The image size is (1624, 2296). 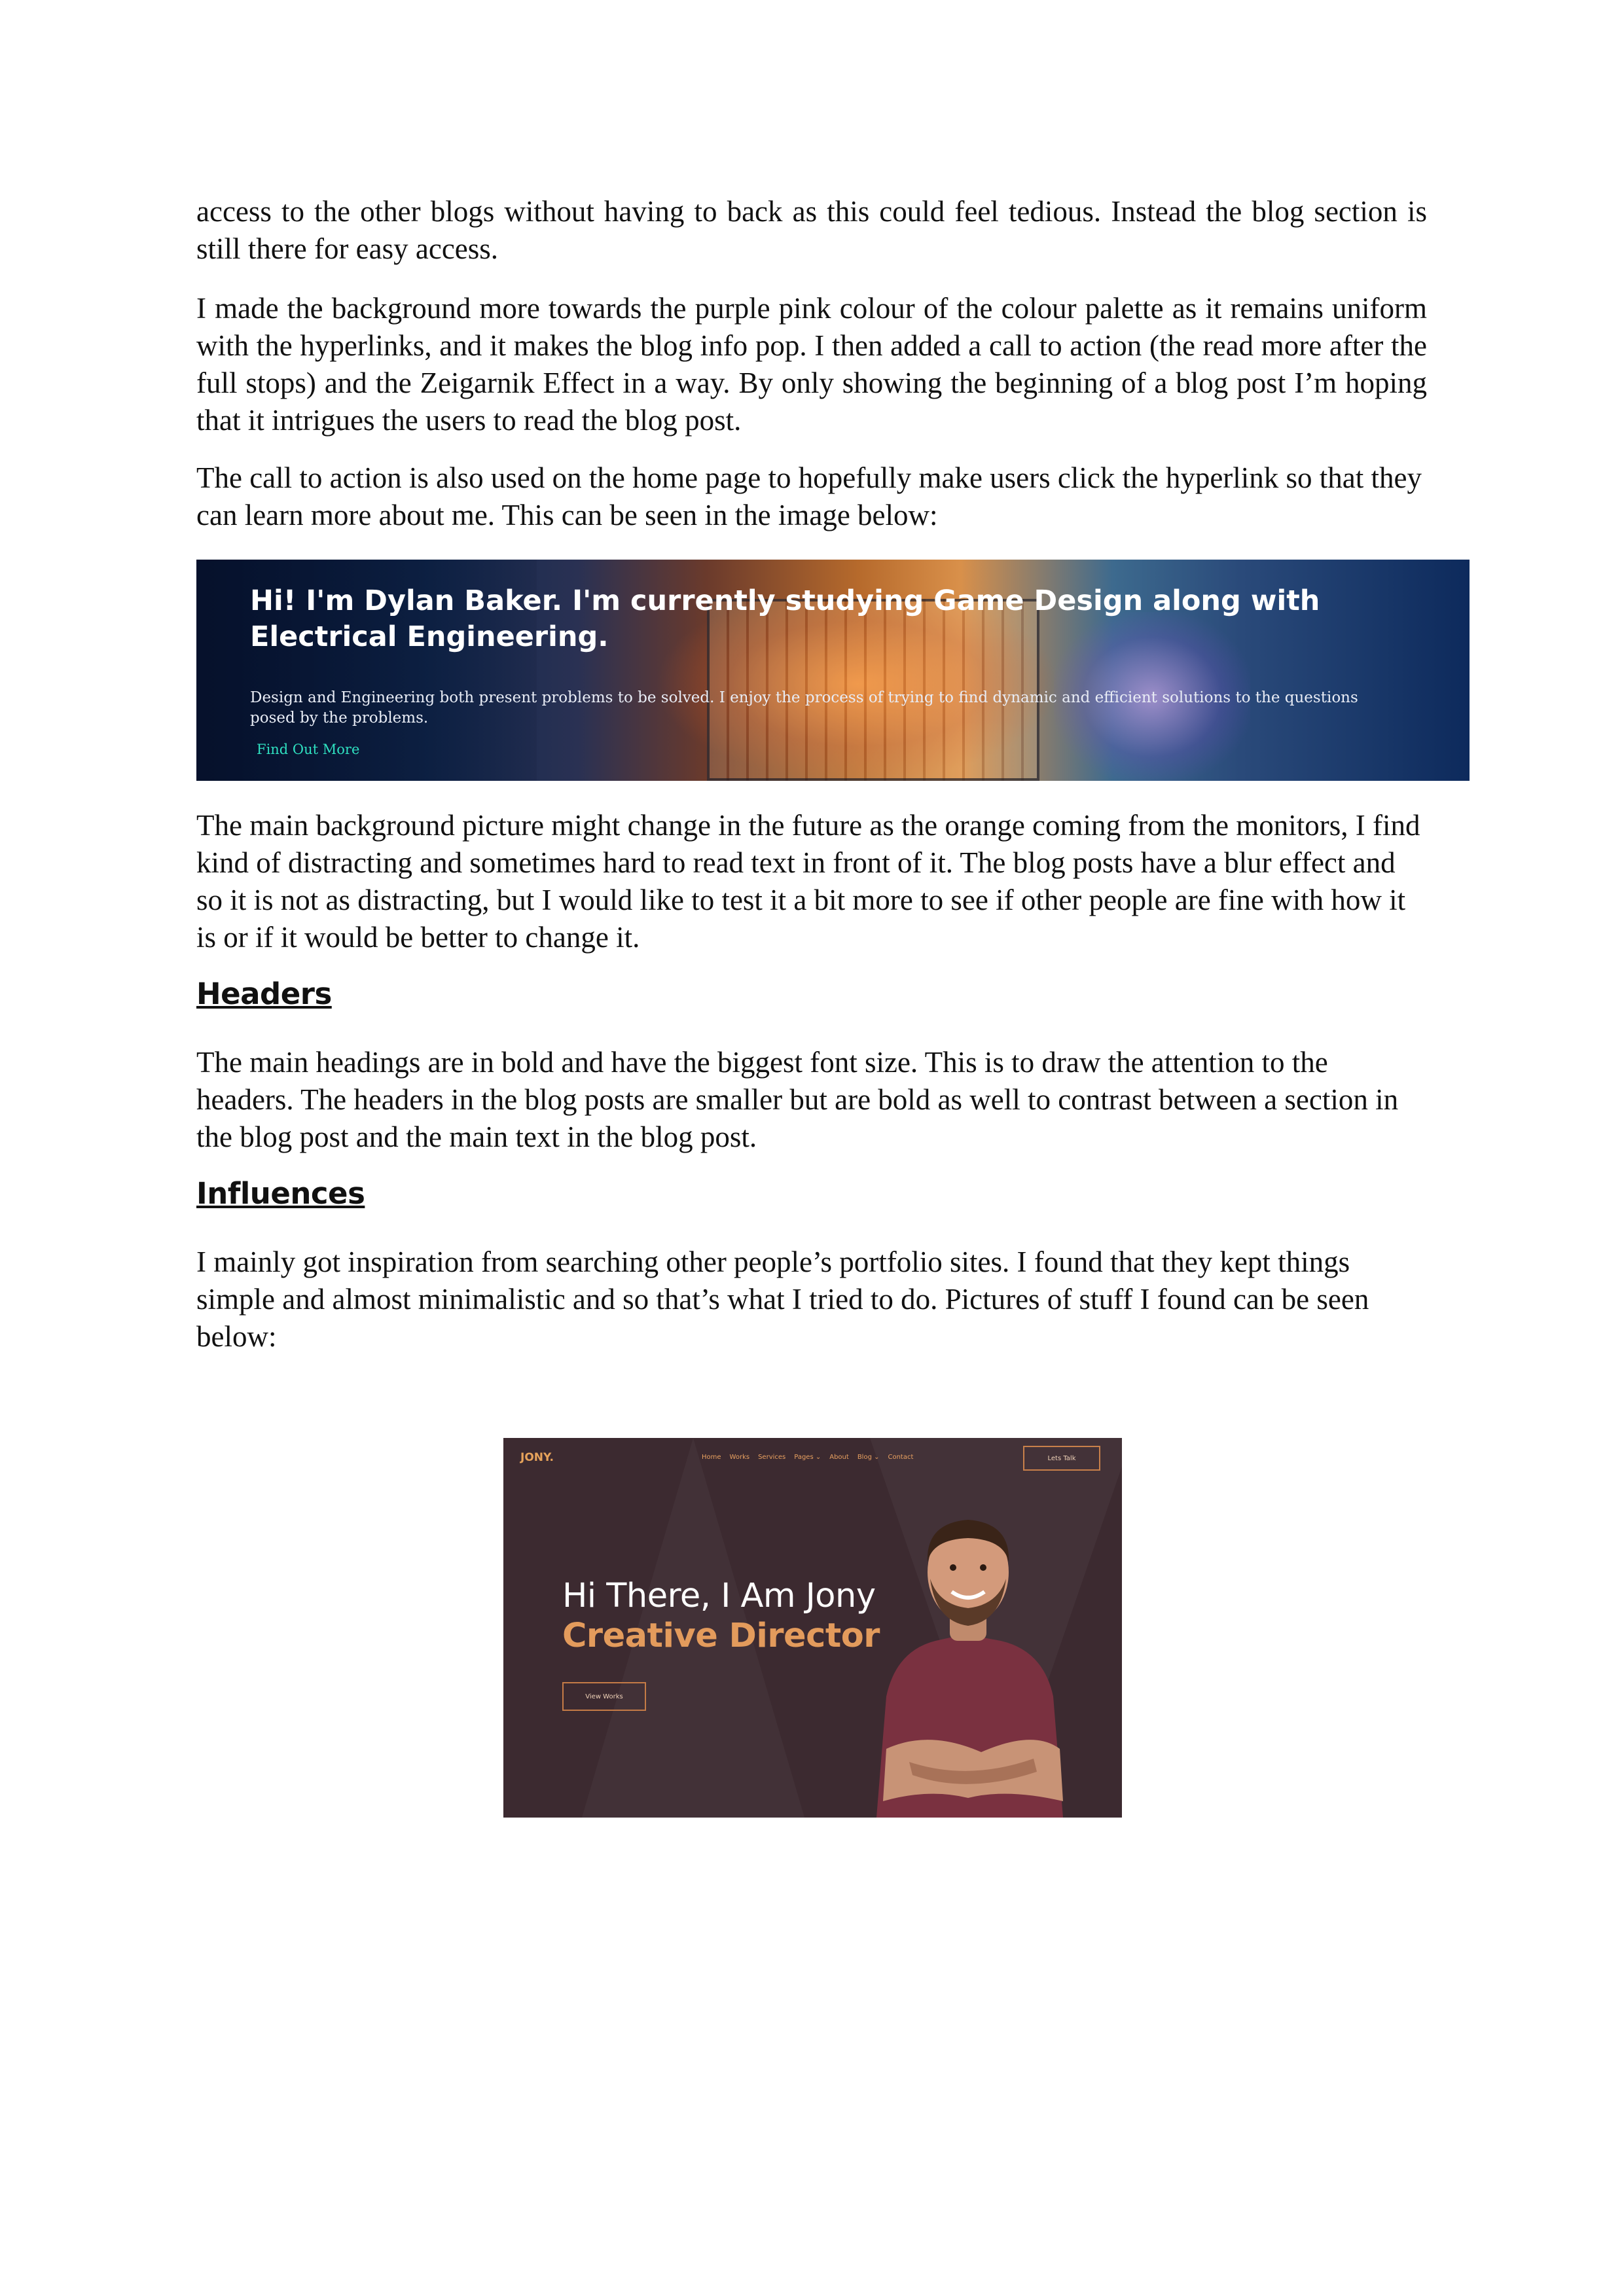 What do you see at coordinates (280, 1193) in the screenshot?
I see `heading-influences: Influences` at bounding box center [280, 1193].